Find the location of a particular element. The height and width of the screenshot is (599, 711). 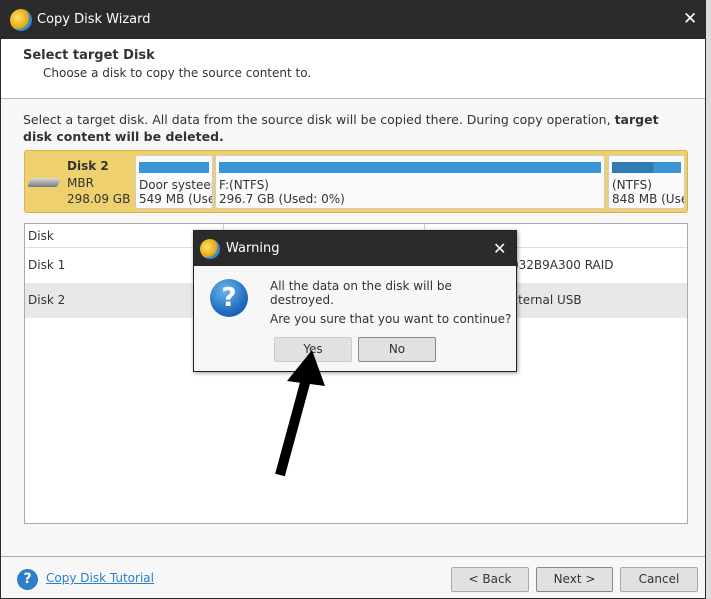

pointer-arrow-annotation is located at coordinates (300, 413).